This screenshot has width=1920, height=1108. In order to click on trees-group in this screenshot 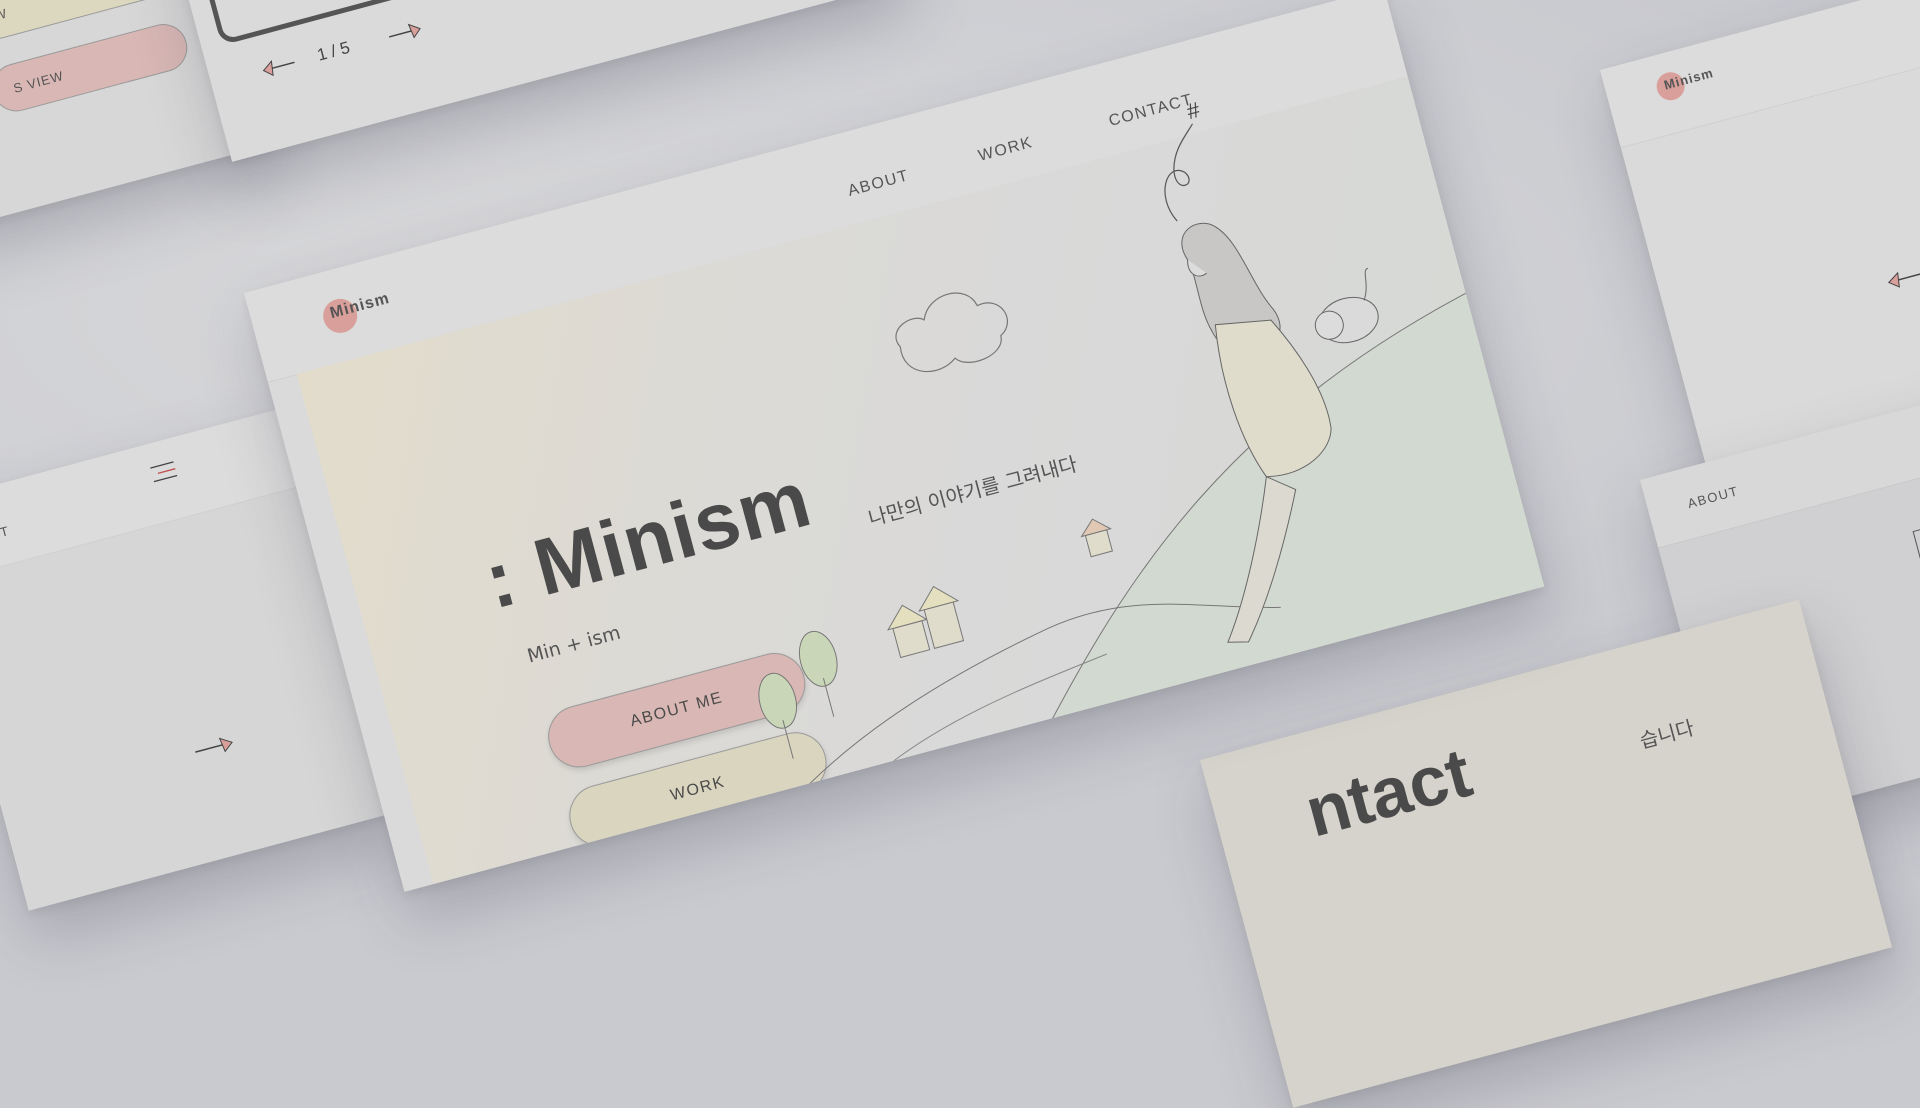, I will do `click(798, 694)`.